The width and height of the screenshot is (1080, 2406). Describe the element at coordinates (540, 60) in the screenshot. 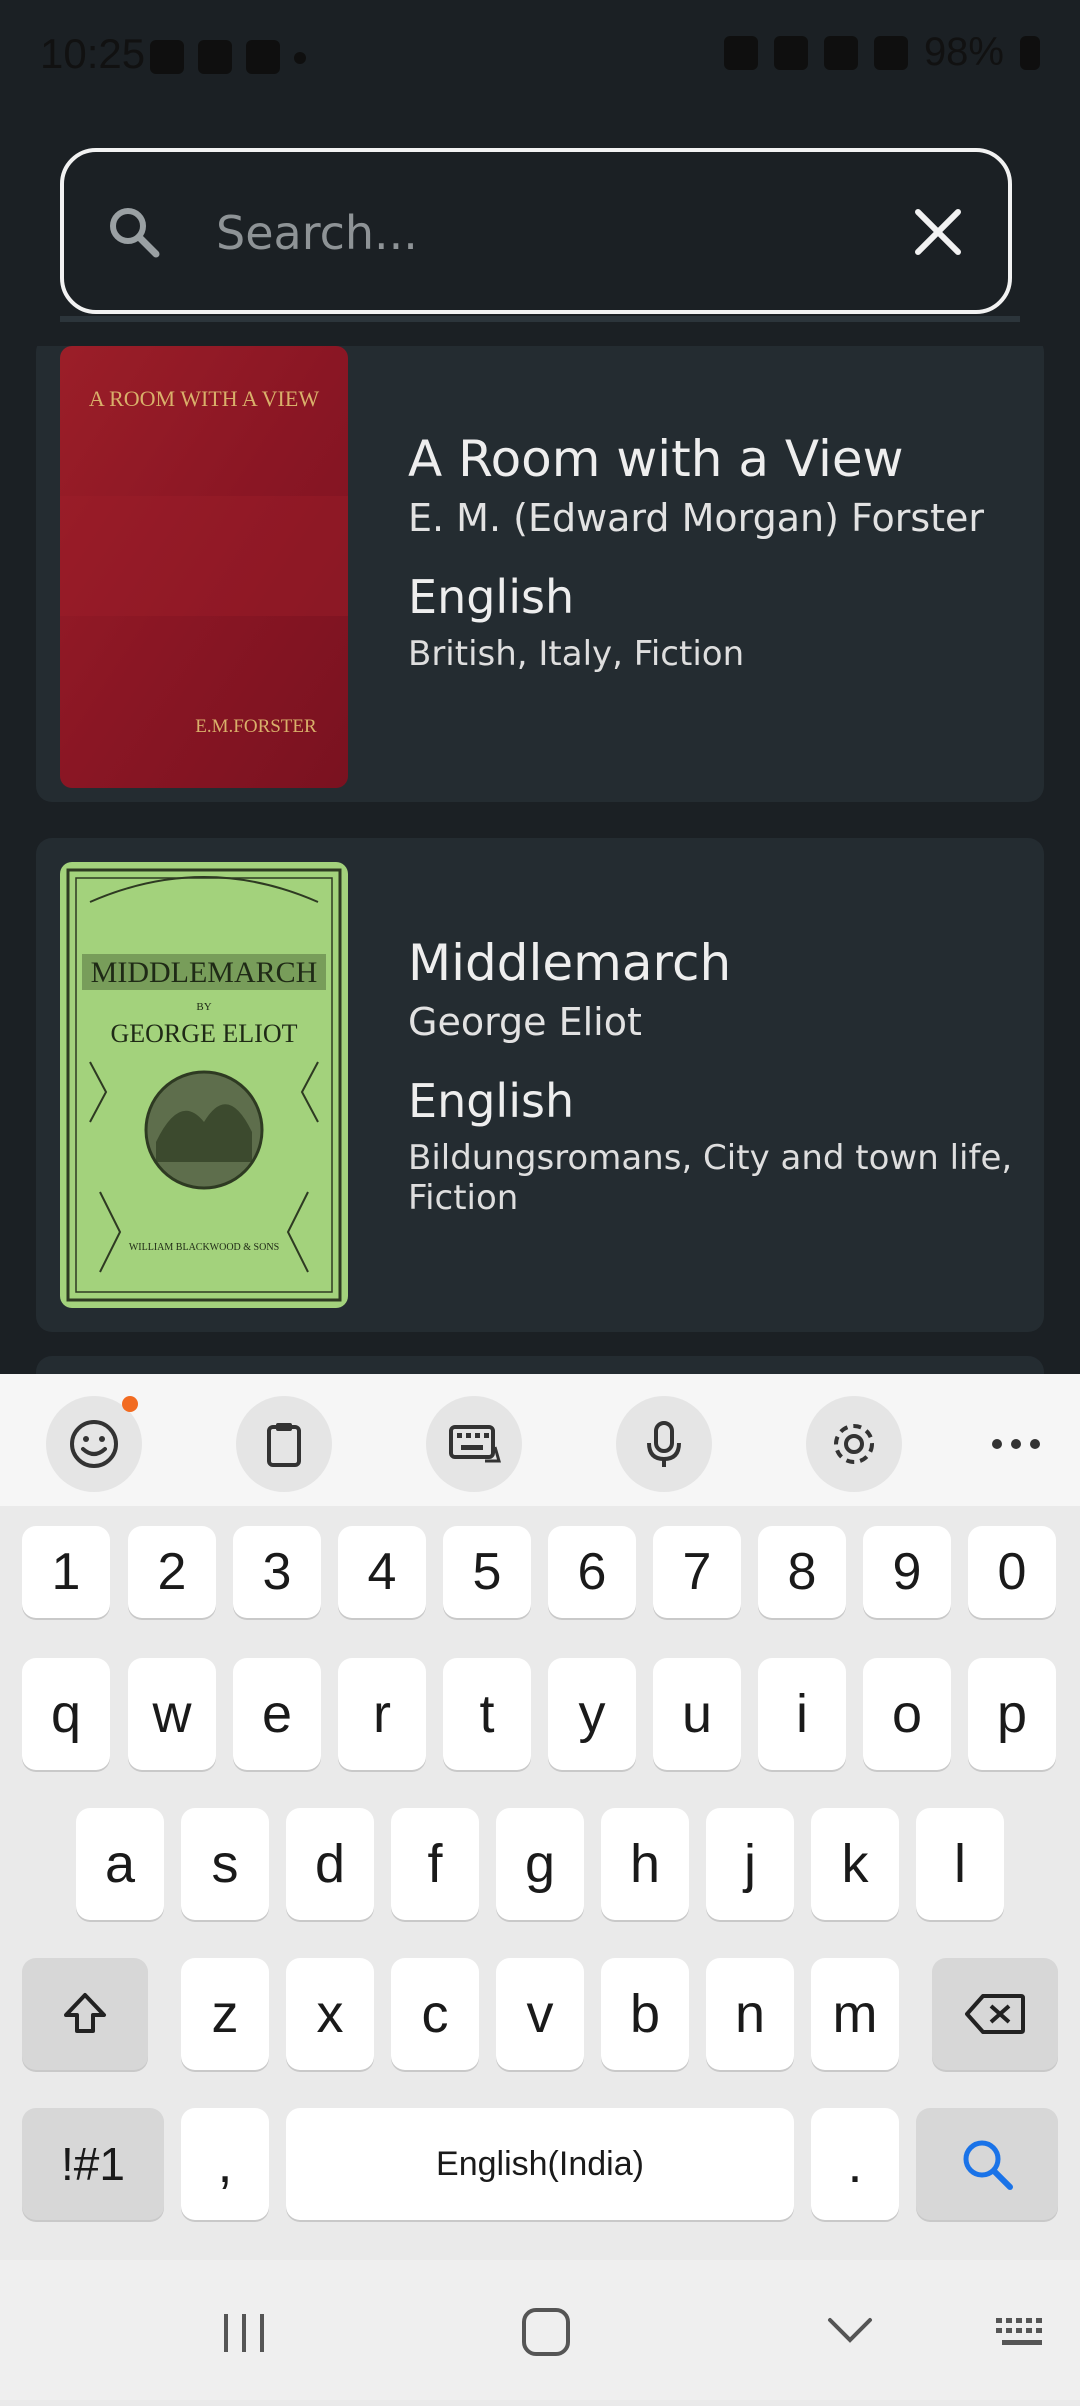

I see `status-bar: 10:25 98%` at that location.